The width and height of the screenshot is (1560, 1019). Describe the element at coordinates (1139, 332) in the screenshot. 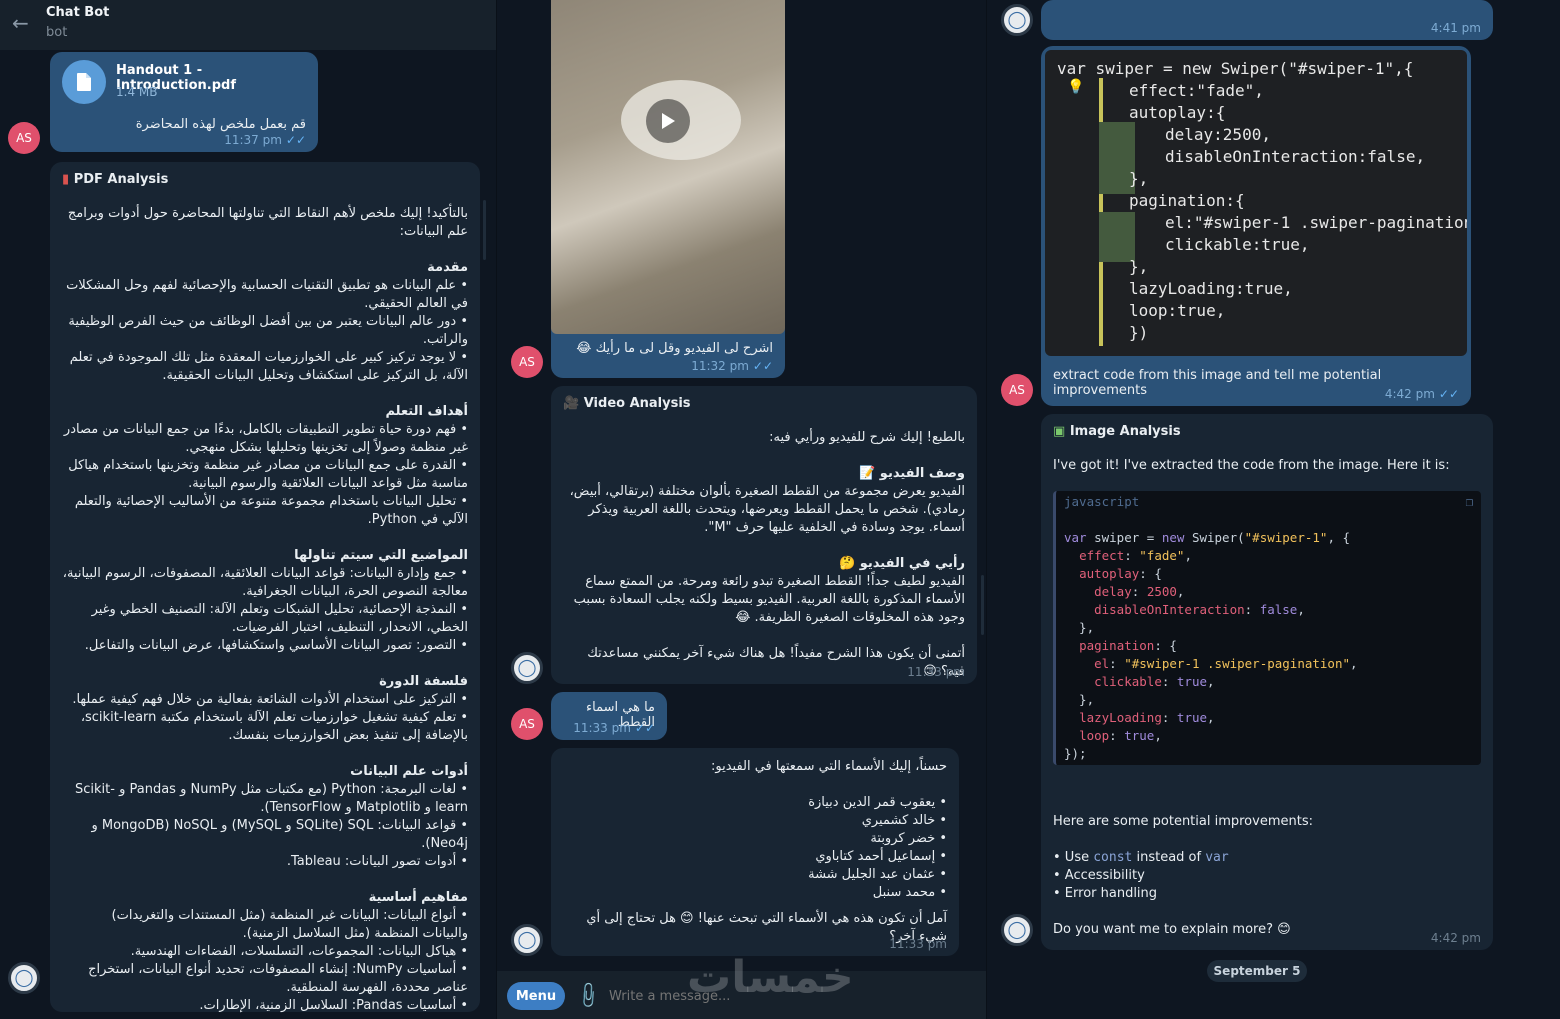

I see `photo-code-line: })` at that location.